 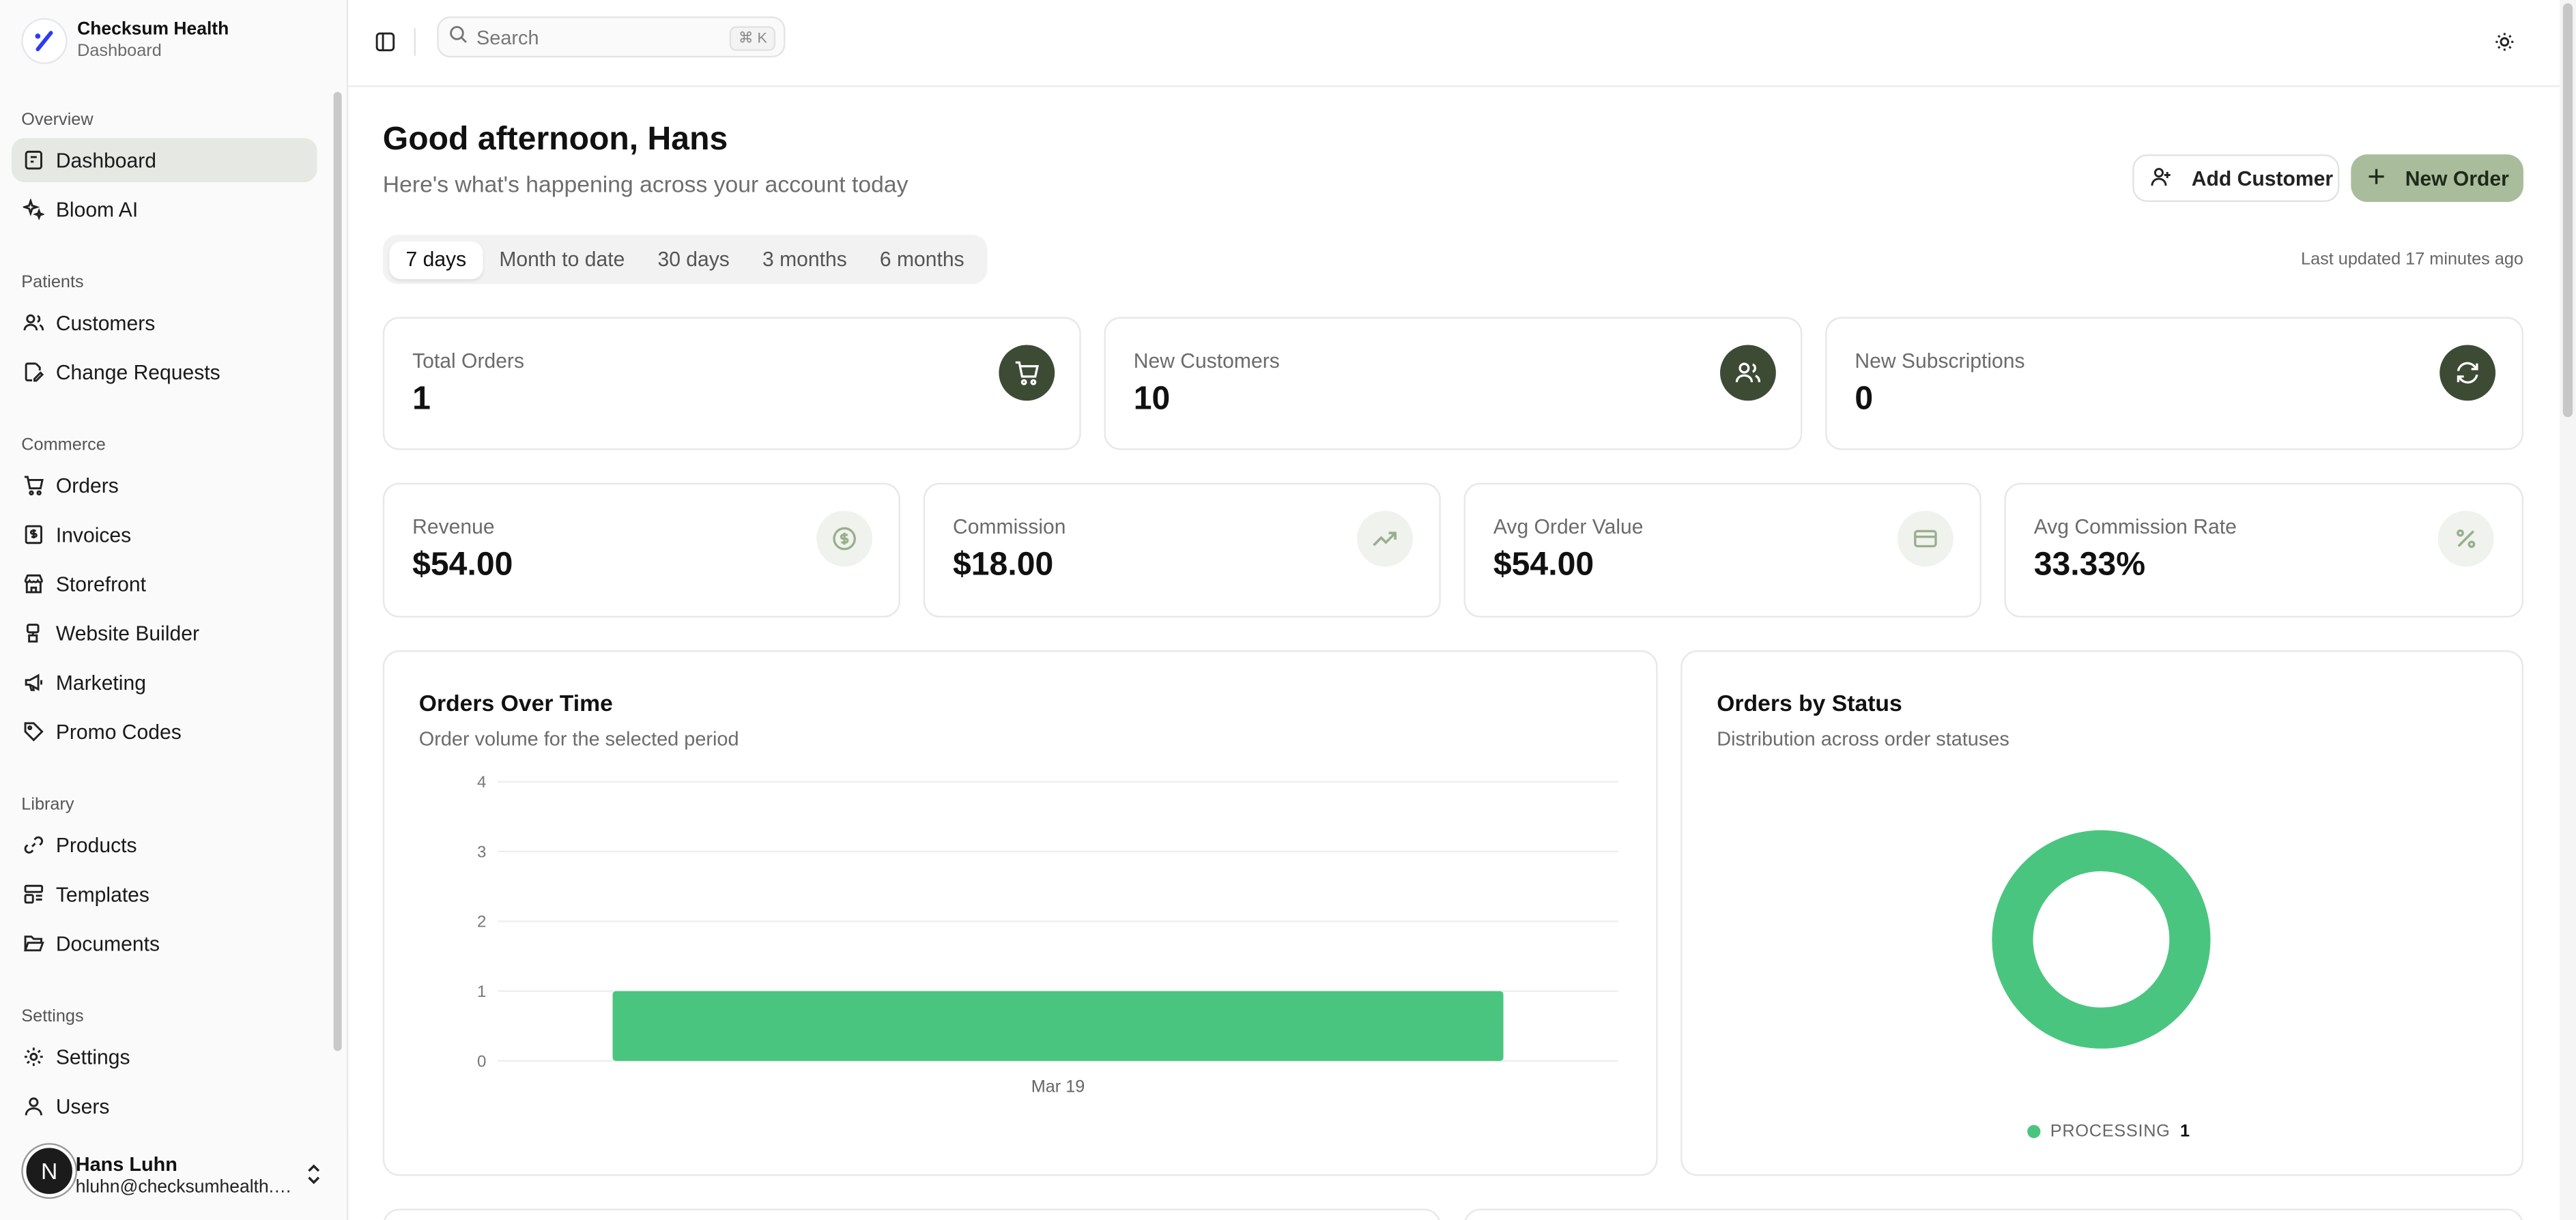 What do you see at coordinates (153, 29) in the screenshot?
I see `brand-name: Checksum Health` at bounding box center [153, 29].